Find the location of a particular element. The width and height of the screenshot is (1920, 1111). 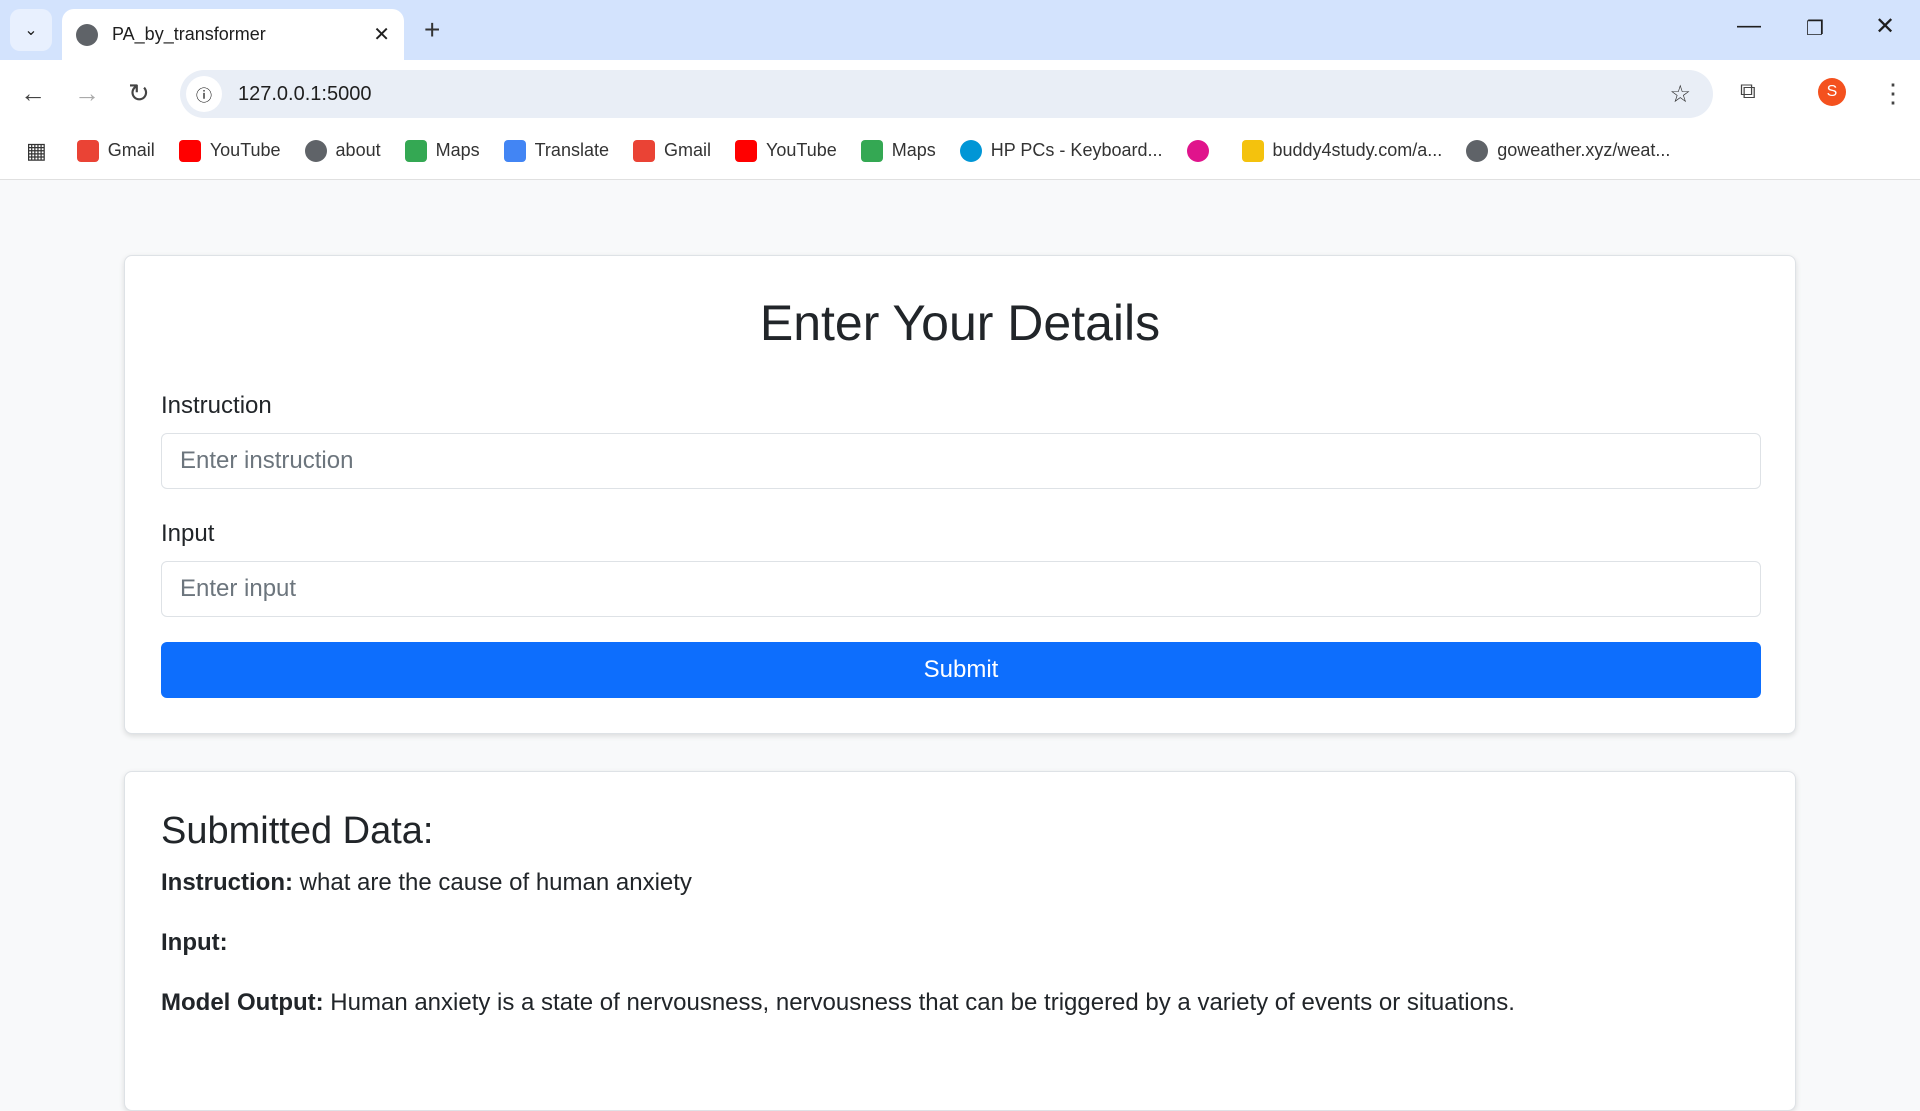

input-row: Input: is located at coordinates (194, 943).